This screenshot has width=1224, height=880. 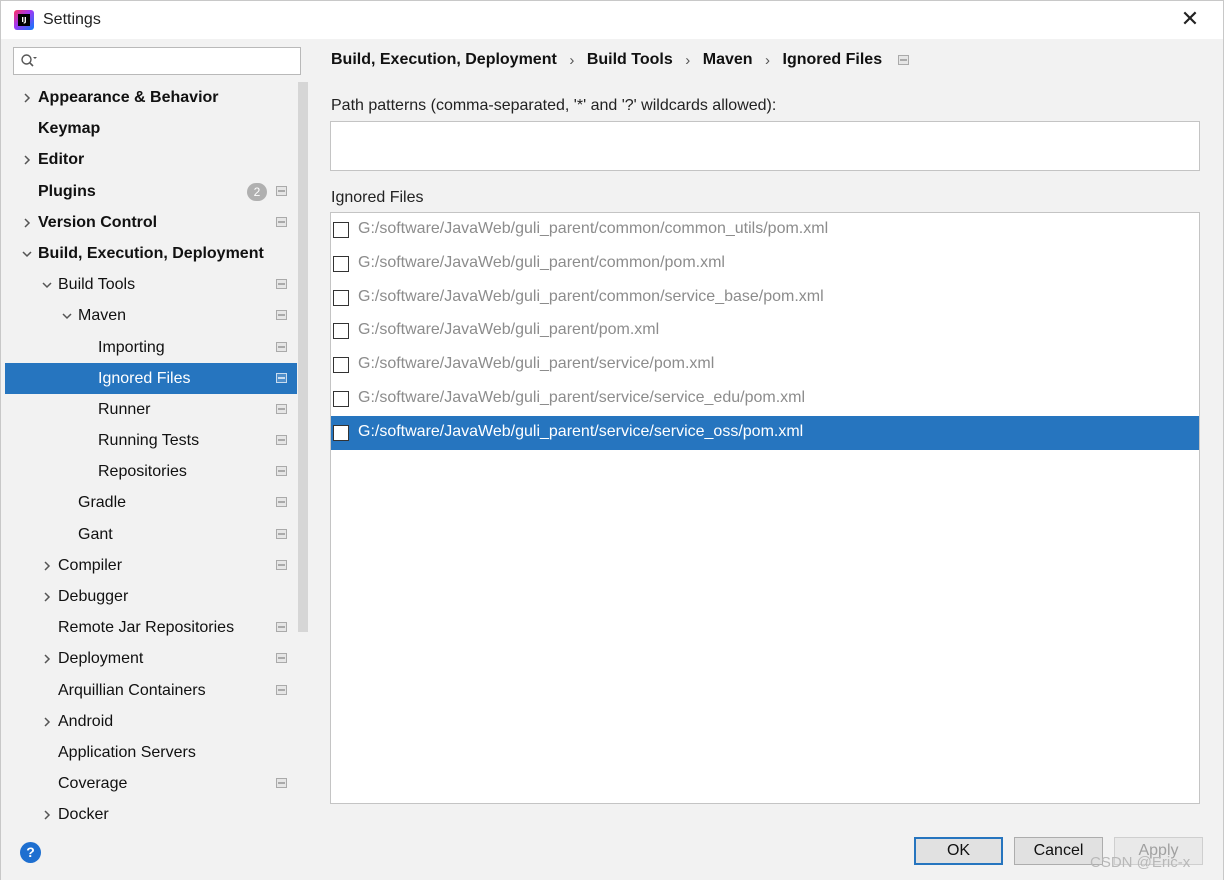 I want to click on list-item: G:/software/JavaWeb/guli_parent/pom.xml, so click(x=765, y=331).